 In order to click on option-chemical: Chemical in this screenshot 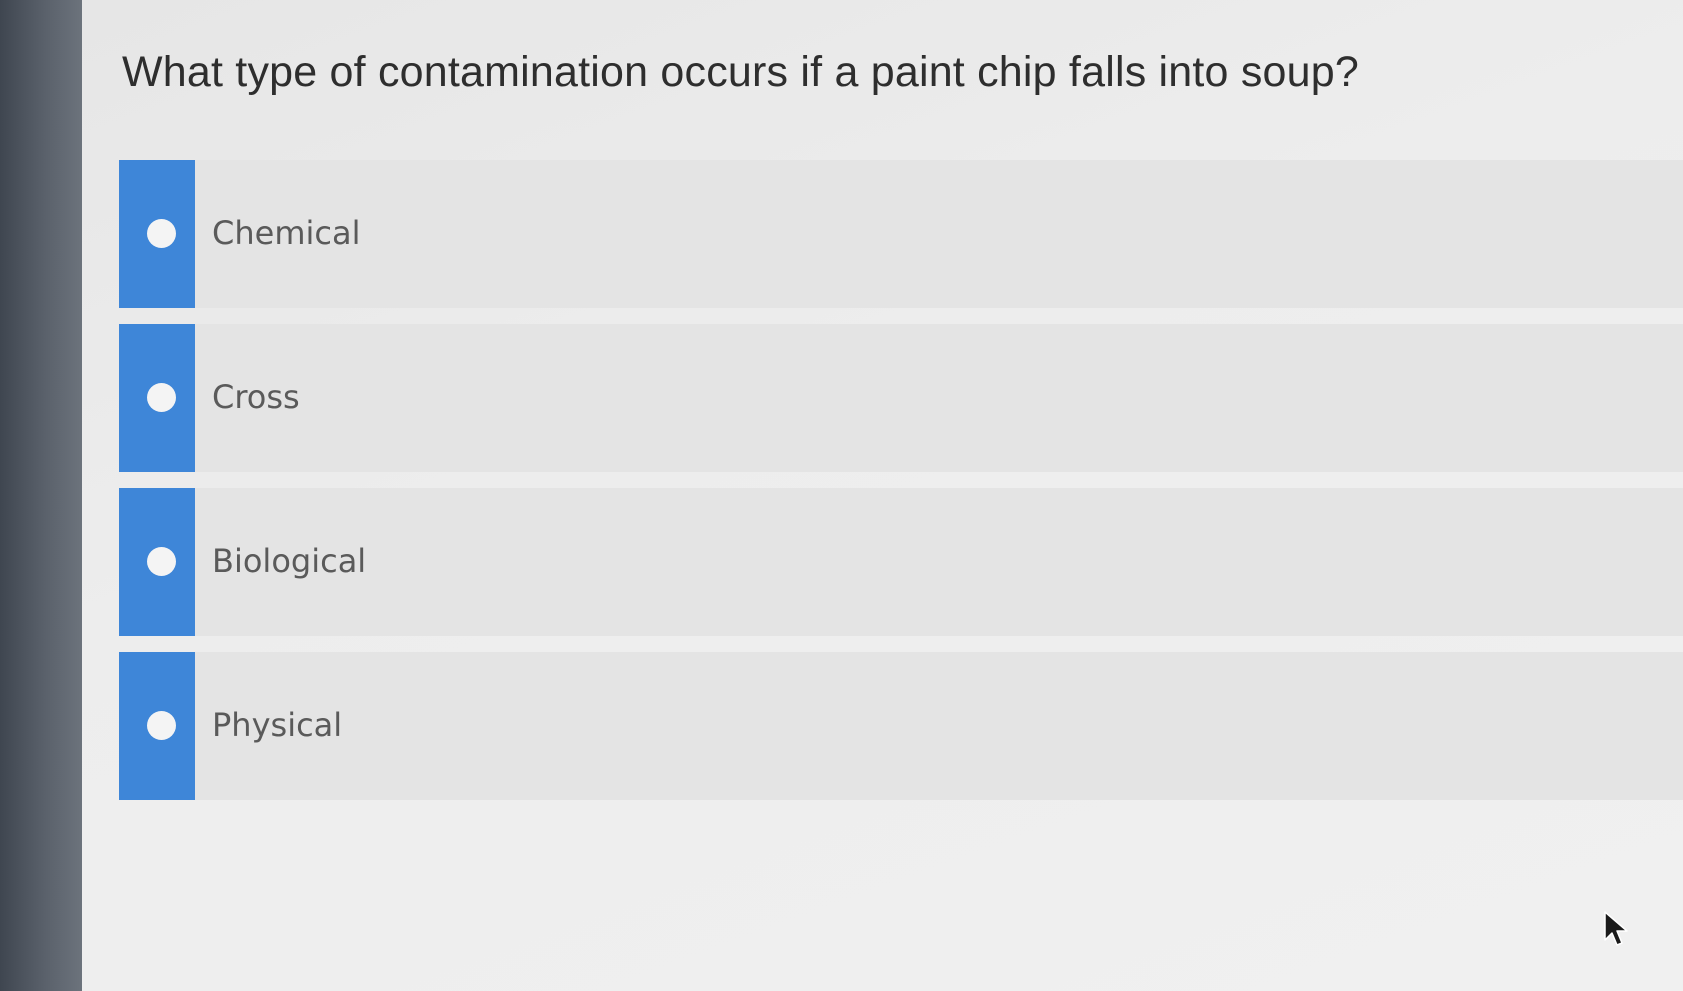, I will do `click(901, 234)`.